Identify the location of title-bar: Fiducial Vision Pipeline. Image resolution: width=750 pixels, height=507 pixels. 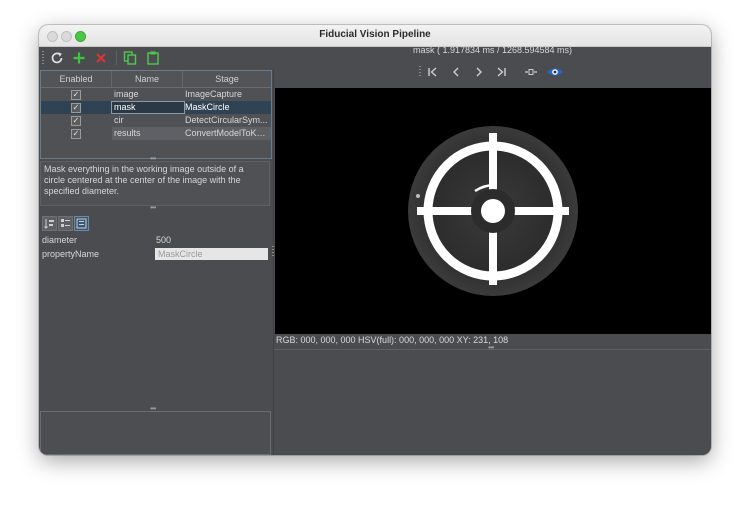
(375, 36).